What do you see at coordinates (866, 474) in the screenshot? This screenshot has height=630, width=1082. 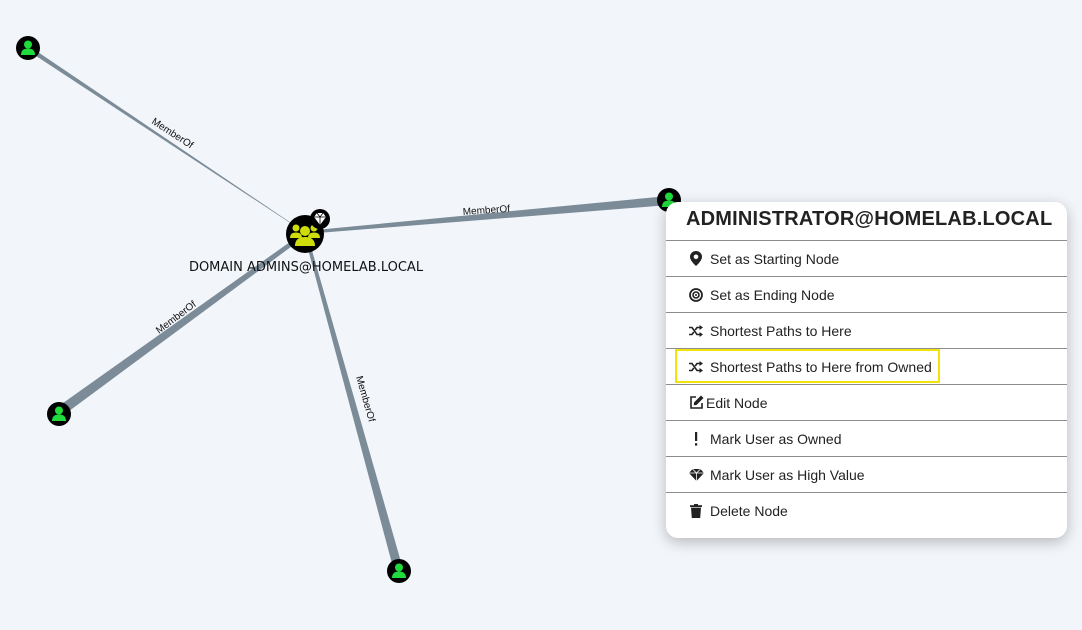 I see `menu-item-mark-high-value: Mark User as High Value` at bounding box center [866, 474].